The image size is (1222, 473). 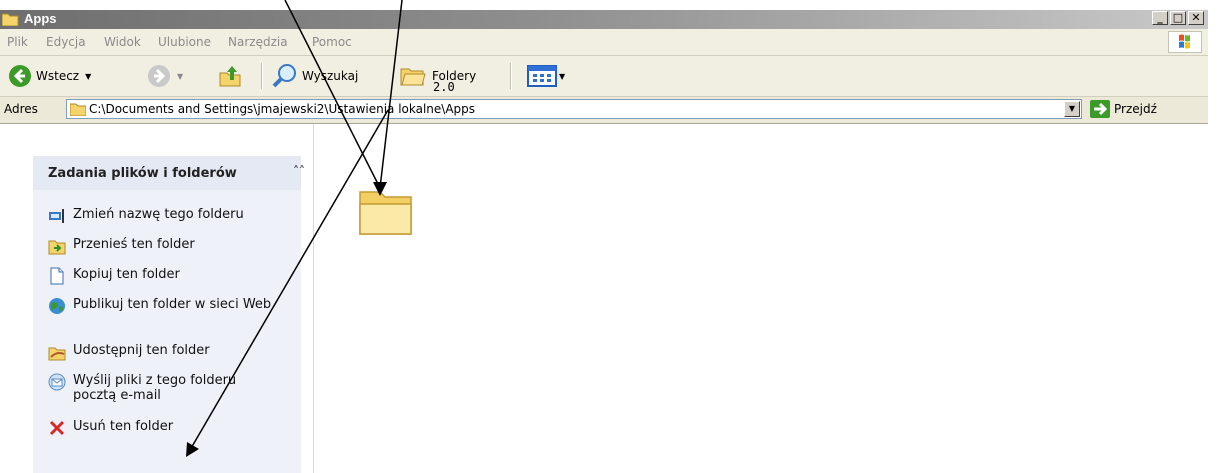 What do you see at coordinates (66, 42) in the screenshot?
I see `menu-edit: Edycja` at bounding box center [66, 42].